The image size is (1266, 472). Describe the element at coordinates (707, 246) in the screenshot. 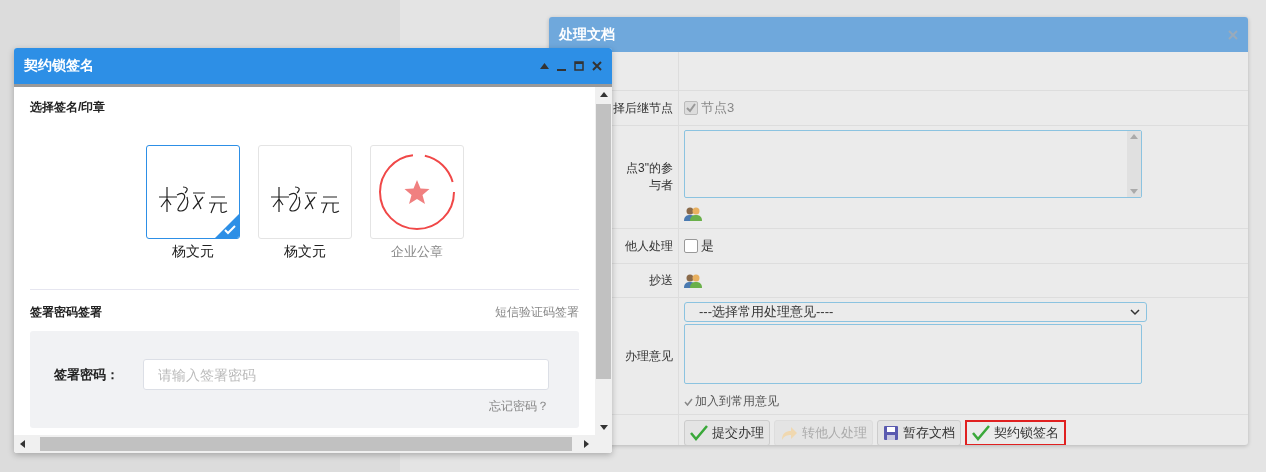

I see `checkbox-label: 是` at that location.